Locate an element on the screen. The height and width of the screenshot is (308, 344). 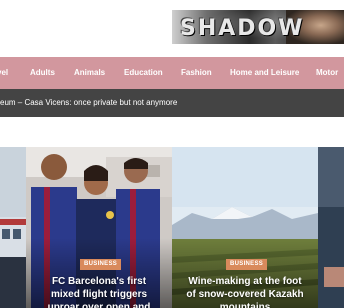
banner-title: SHADOW is located at coordinates (242, 28).